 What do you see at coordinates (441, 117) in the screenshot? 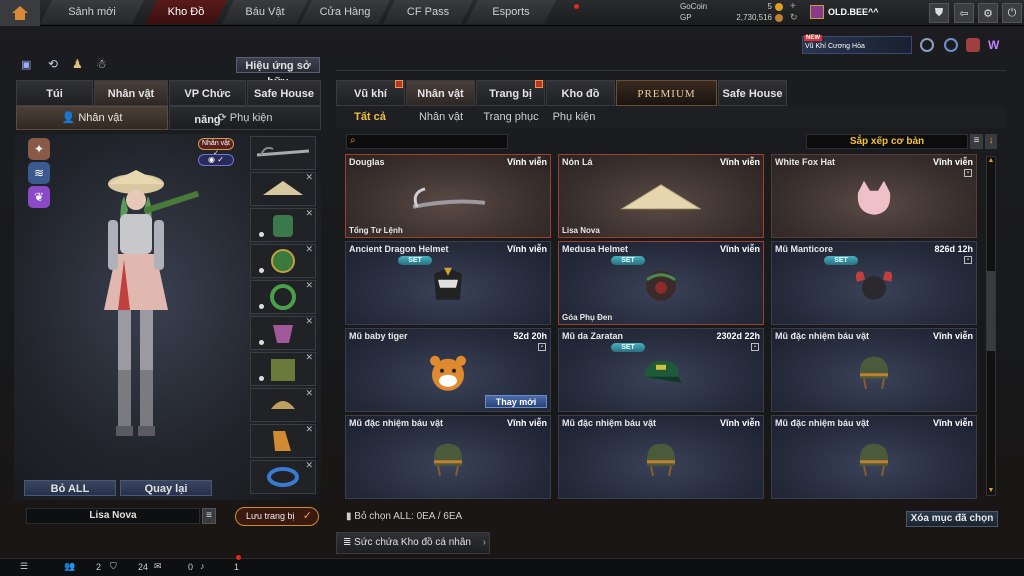
I see `main-subtab-1: Nhân vật` at bounding box center [441, 117].